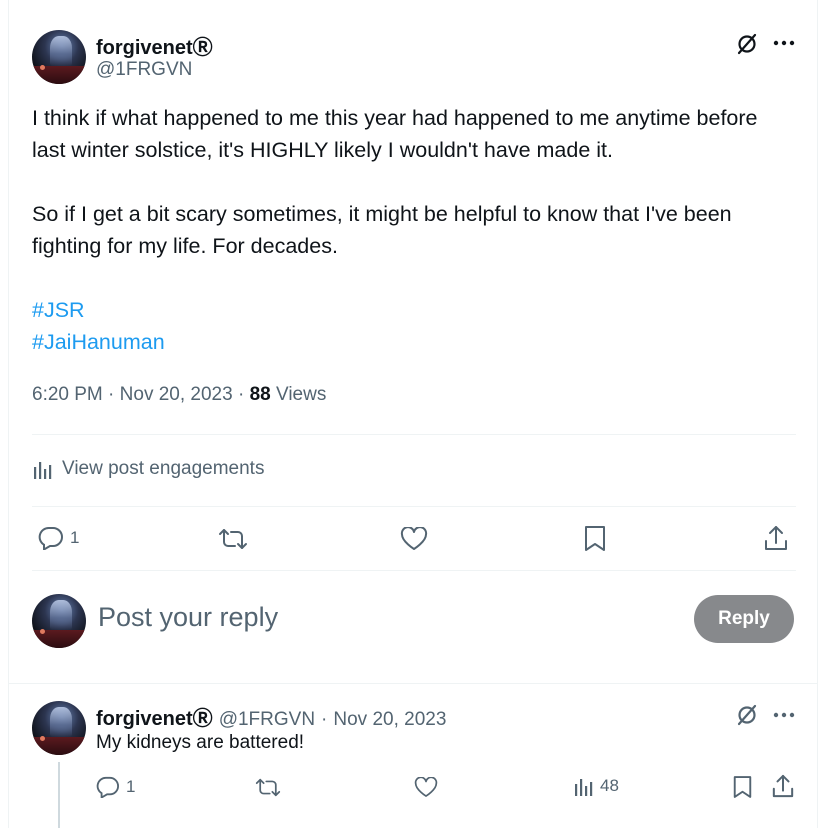 The height and width of the screenshot is (828, 822). Describe the element at coordinates (59, 621) in the screenshot. I see `composer-avatar` at that location.